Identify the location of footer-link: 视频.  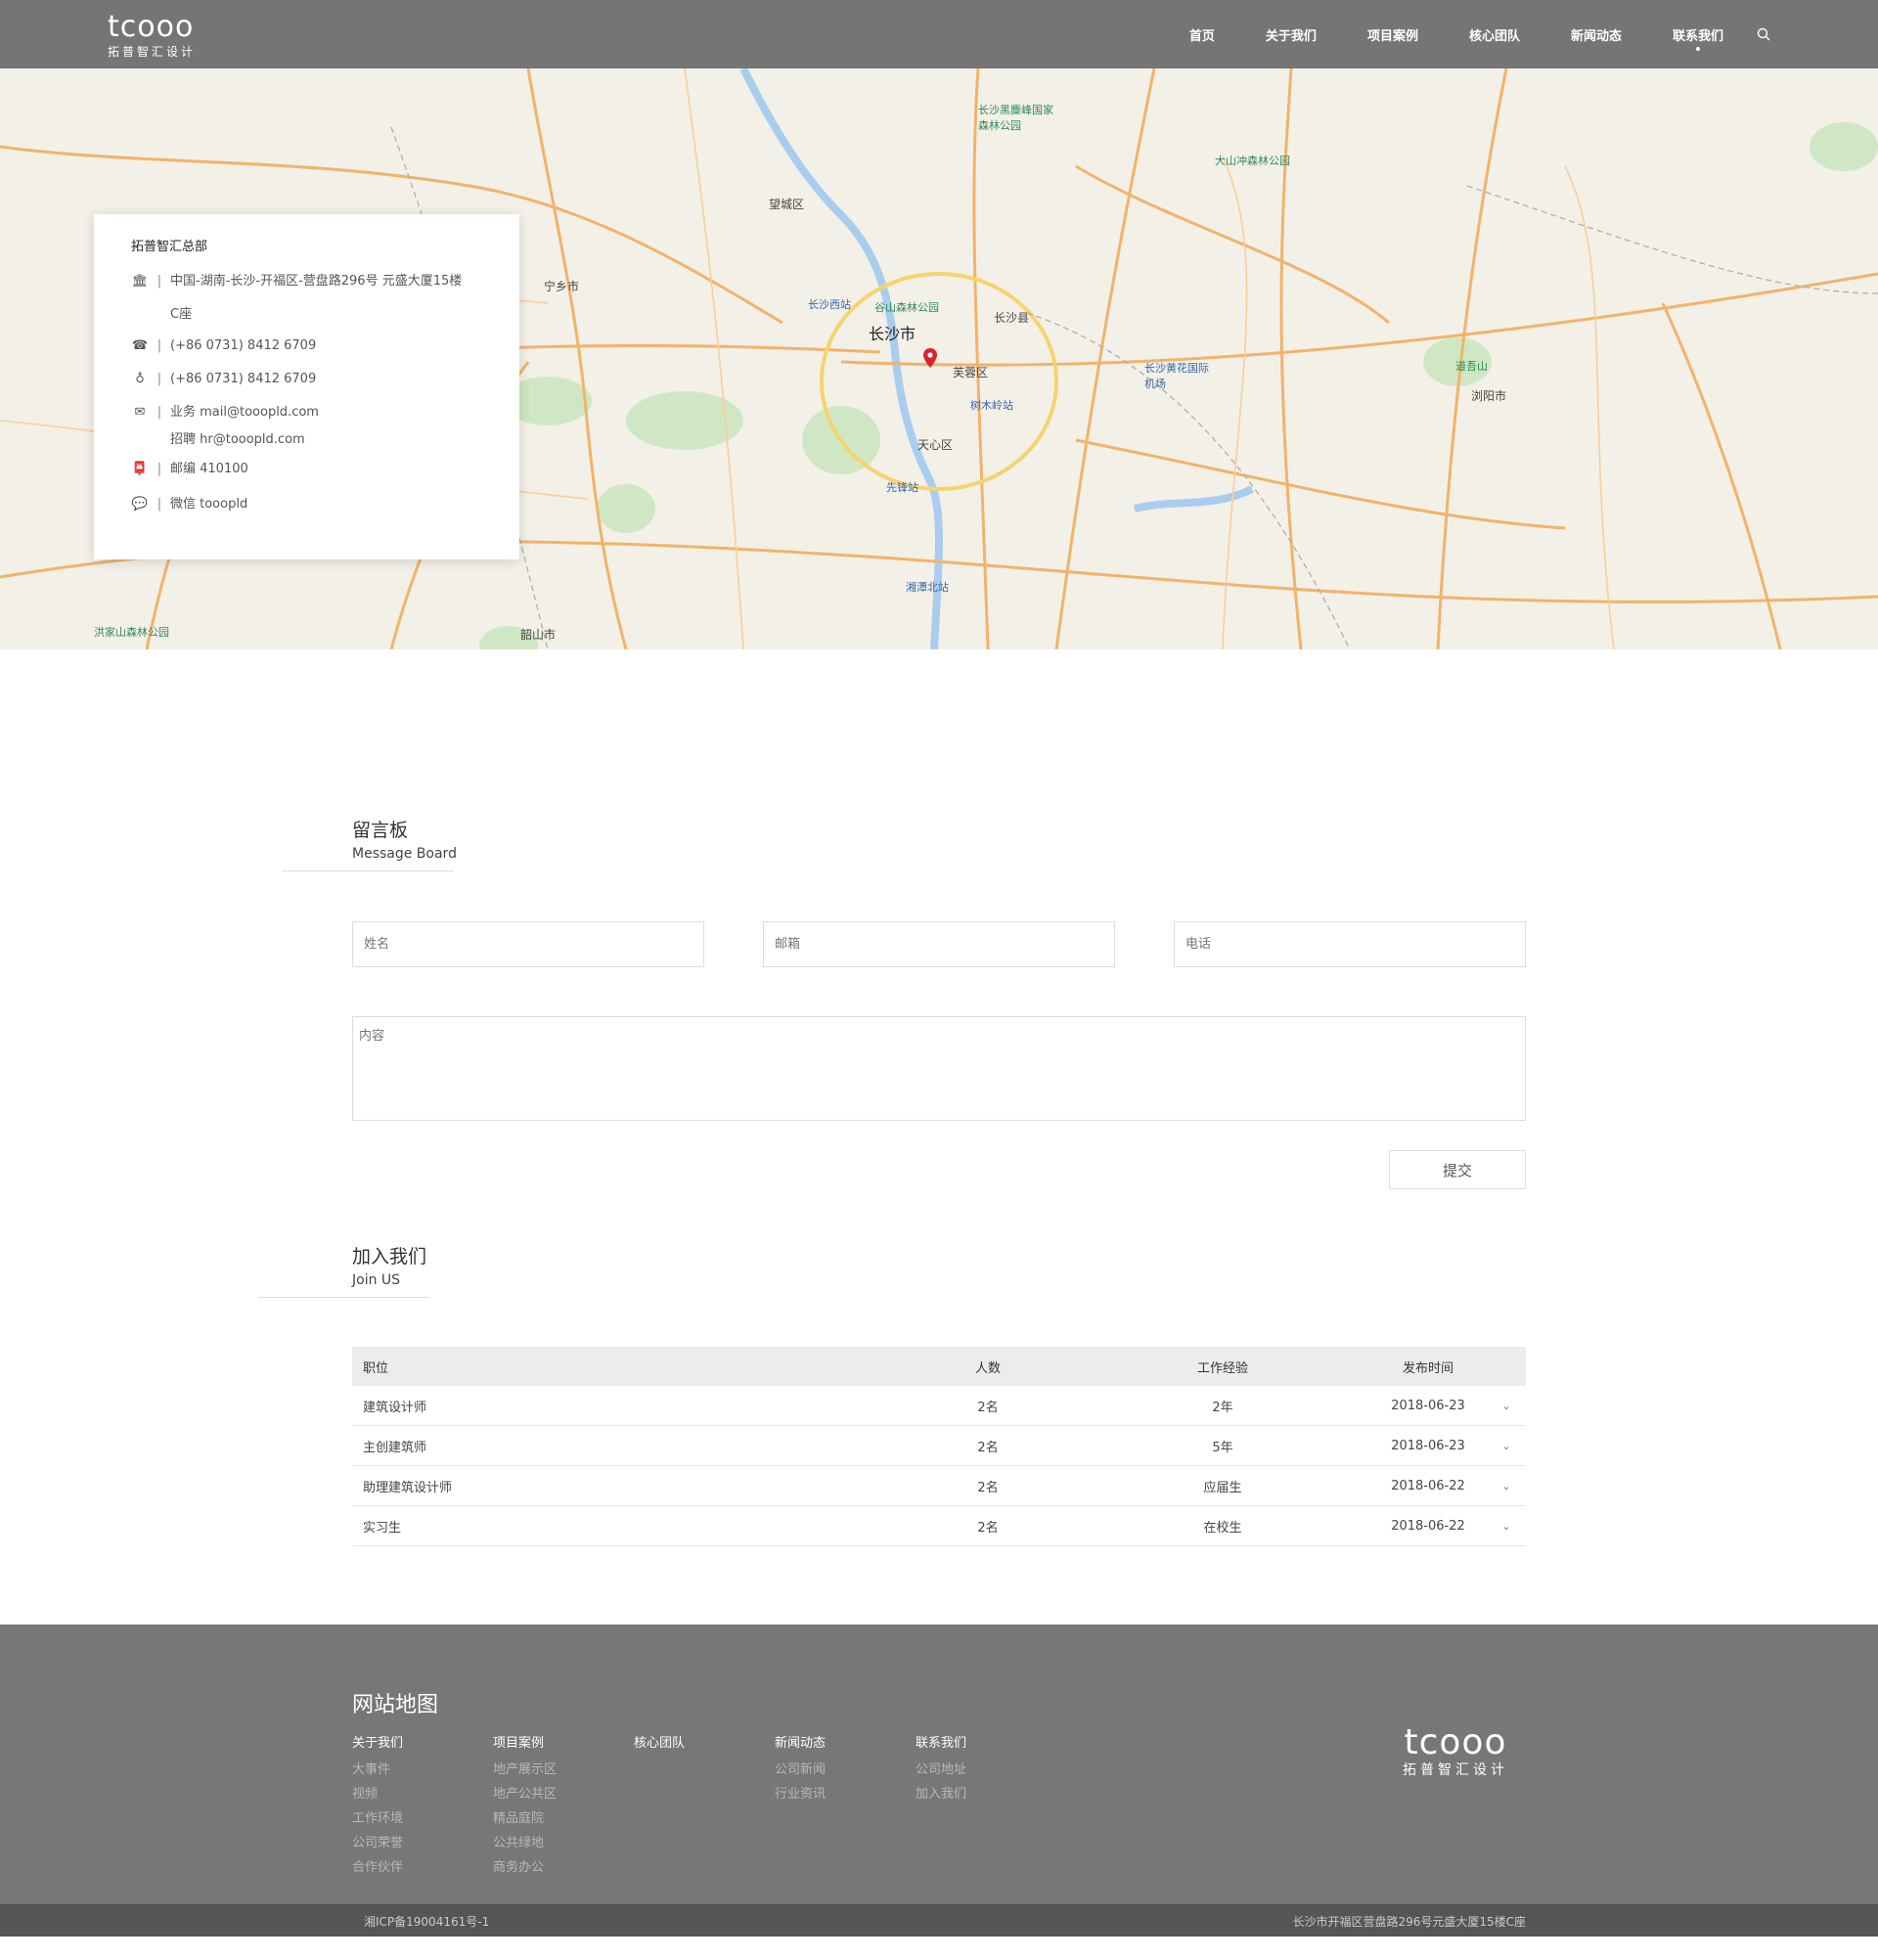
(377, 1794).